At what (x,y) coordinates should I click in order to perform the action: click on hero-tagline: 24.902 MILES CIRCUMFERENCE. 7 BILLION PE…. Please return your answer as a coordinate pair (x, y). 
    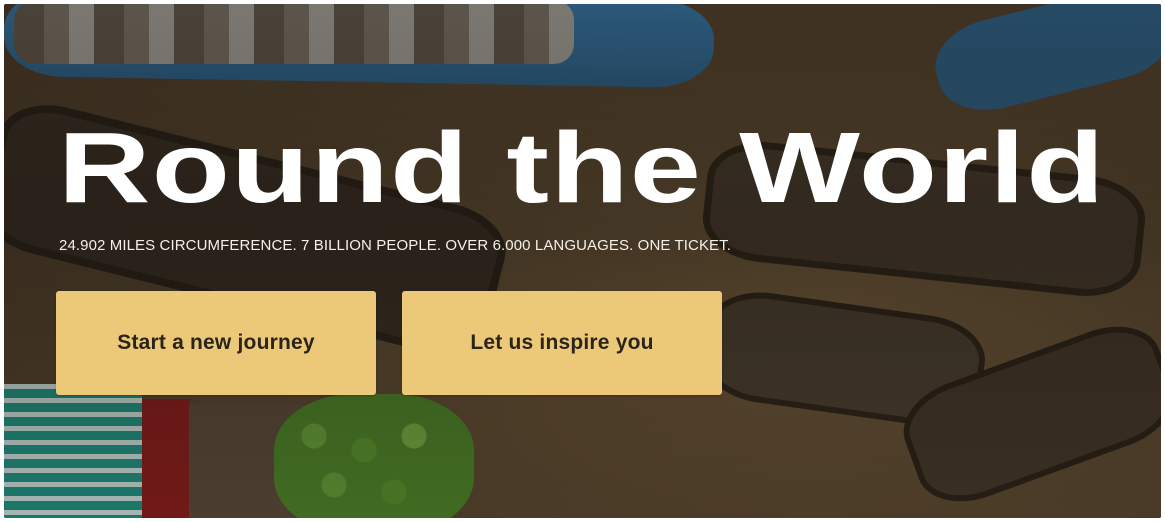
    Looking at the image, I should click on (395, 245).